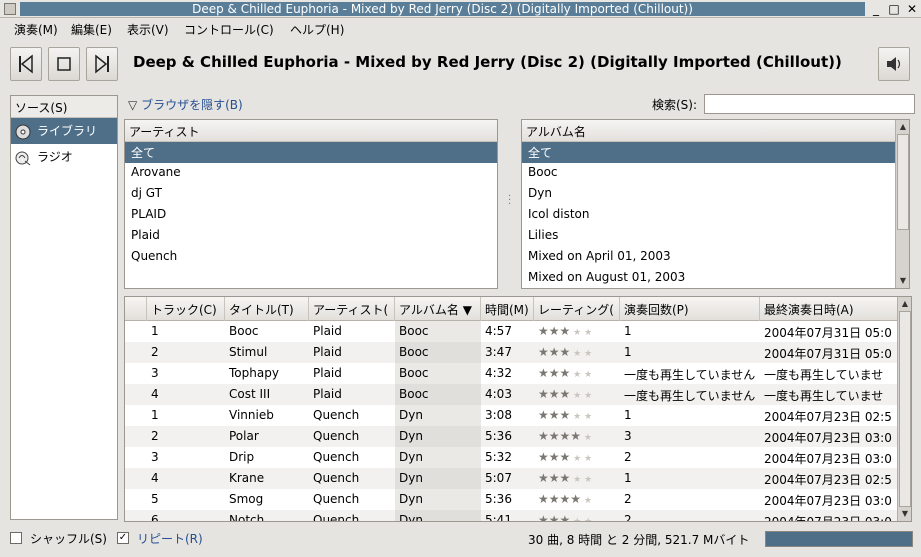 The width and height of the screenshot is (921, 557). Describe the element at coordinates (311, 152) in the screenshot. I see `artist-item: 全て` at that location.